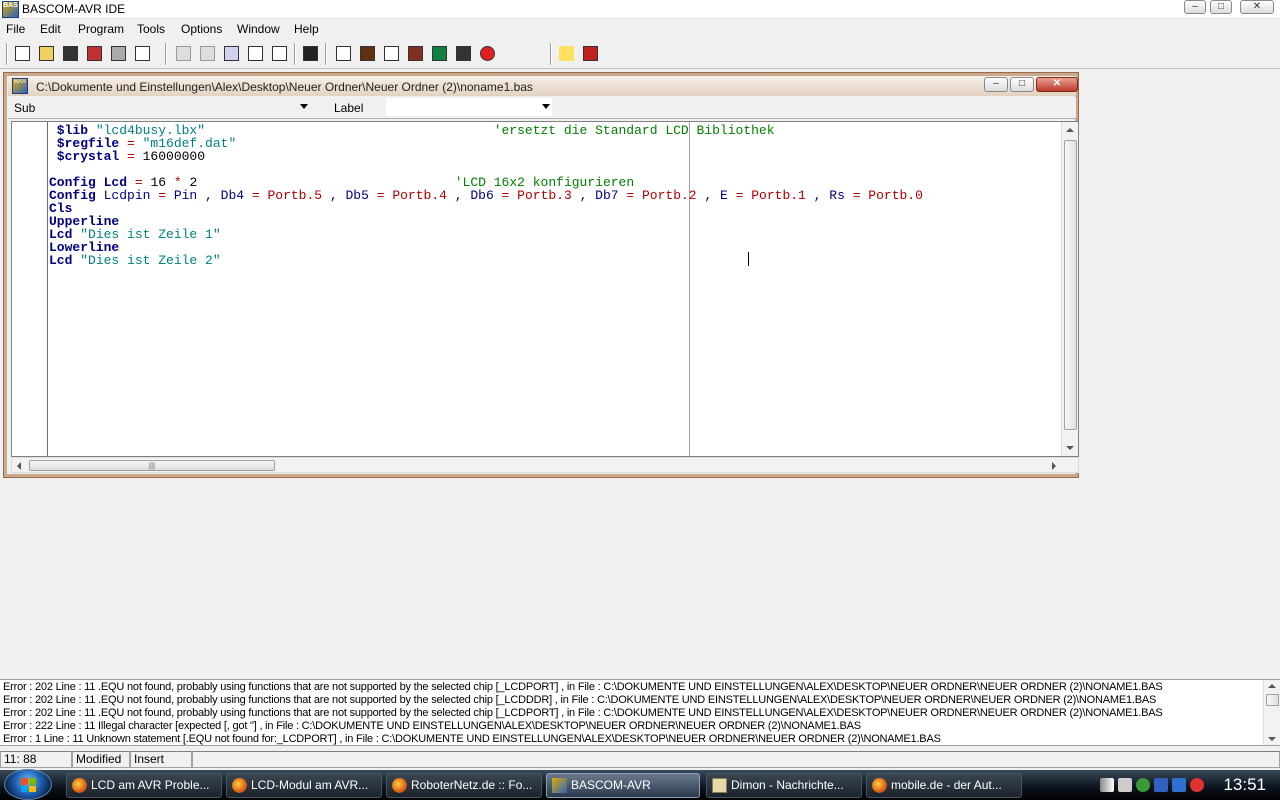  I want to click on menu-program: Program, so click(101, 29).